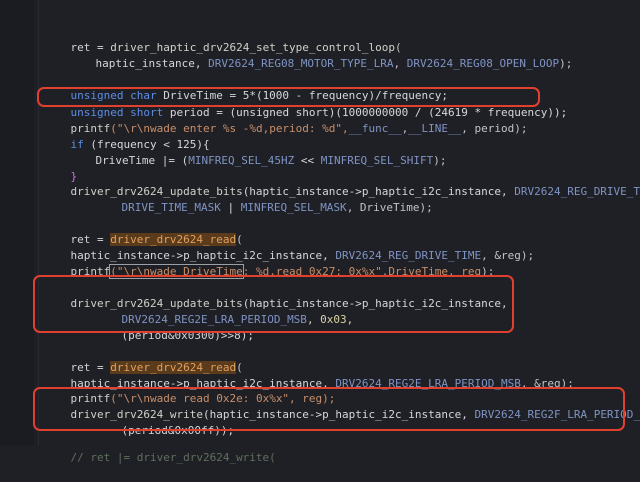 Image resolution: width=640 pixels, height=482 pixels. Describe the element at coordinates (577, 191) in the screenshot. I see `macro-constant: DRV2624_REG_DRIVE_TIME` at that location.